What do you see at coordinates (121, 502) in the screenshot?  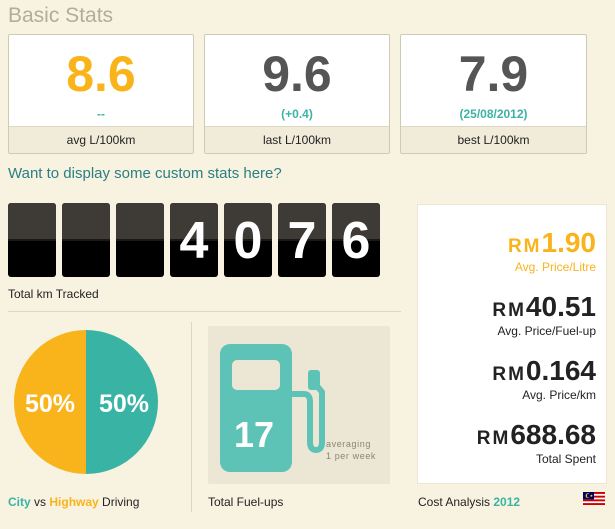 I see `driving-label: Driving` at bounding box center [121, 502].